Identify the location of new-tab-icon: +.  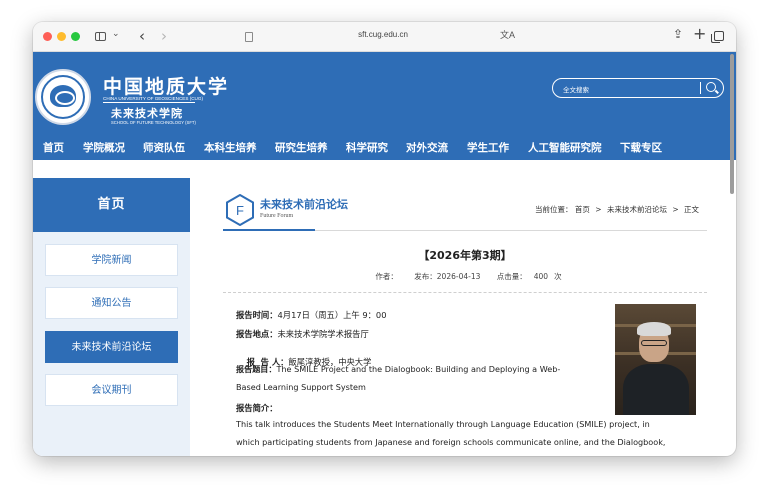
(699, 33).